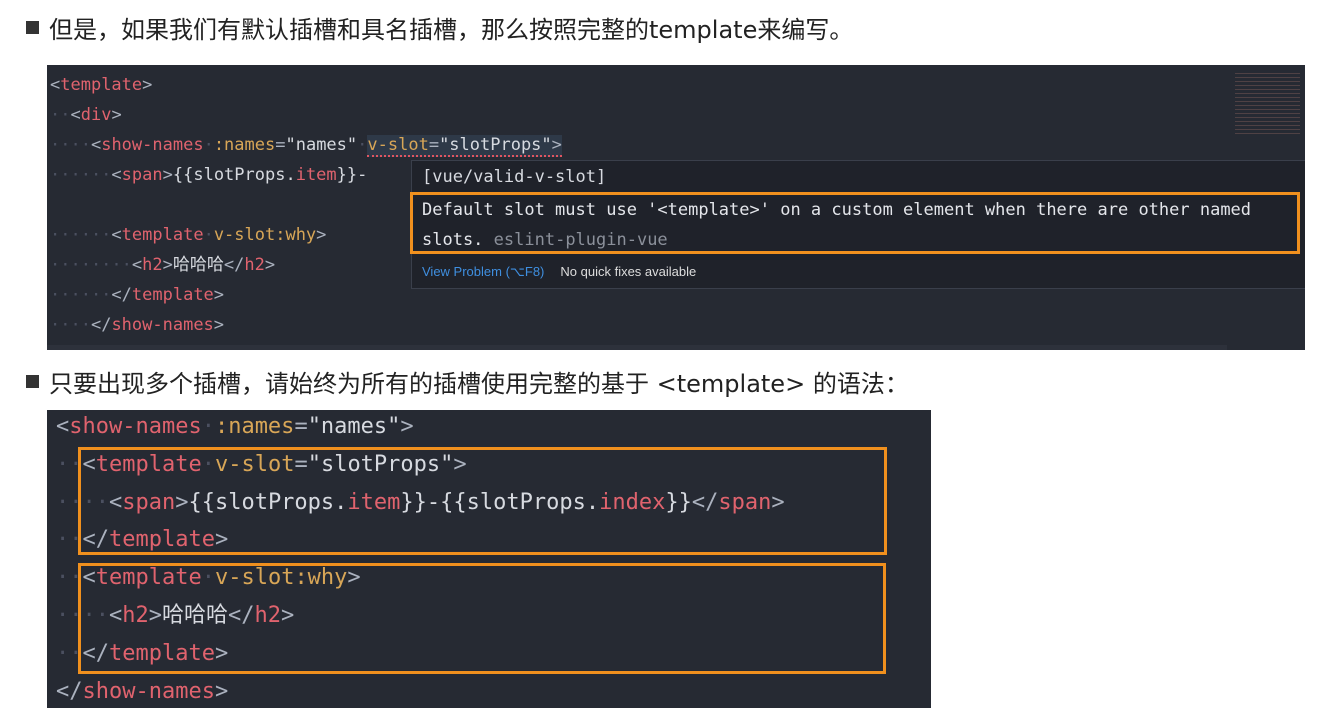 This screenshot has width=1331, height=715. Describe the element at coordinates (60, 115) in the screenshot. I see `code-token-ind: ··` at that location.